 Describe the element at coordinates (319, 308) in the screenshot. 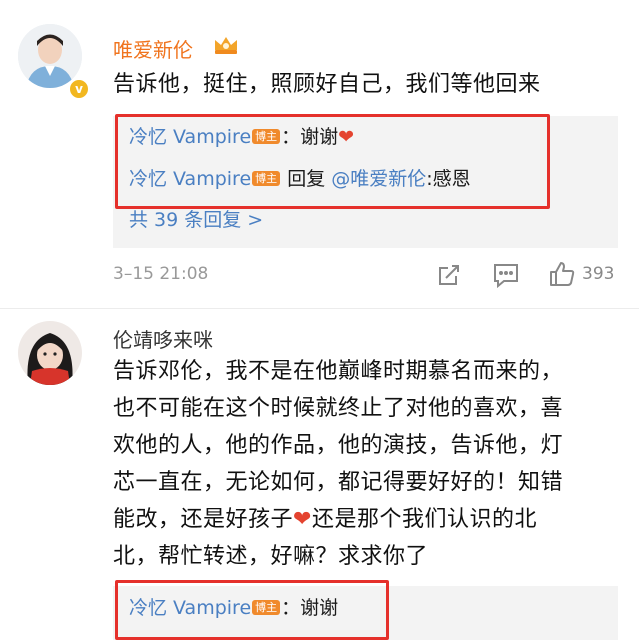

I see `divider` at that location.